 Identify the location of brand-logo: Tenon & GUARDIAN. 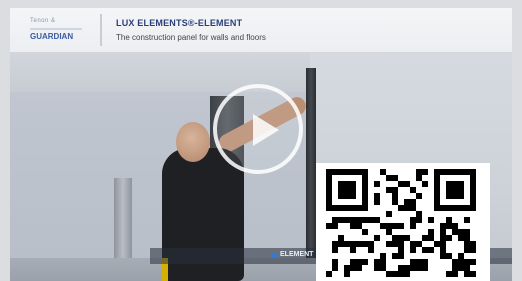
(57, 31).